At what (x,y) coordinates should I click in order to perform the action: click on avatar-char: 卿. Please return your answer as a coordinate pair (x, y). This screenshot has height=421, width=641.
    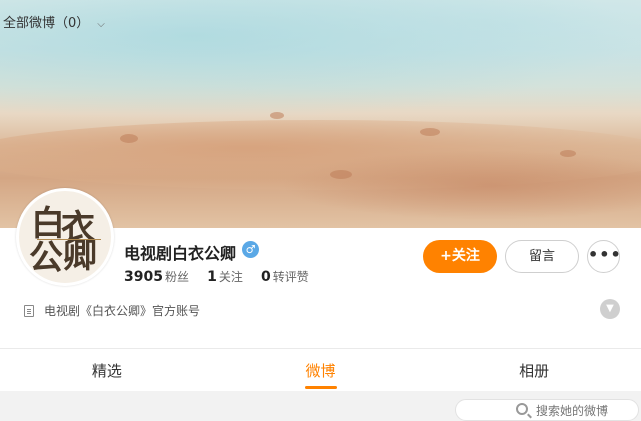
    Looking at the image, I should click on (80, 256).